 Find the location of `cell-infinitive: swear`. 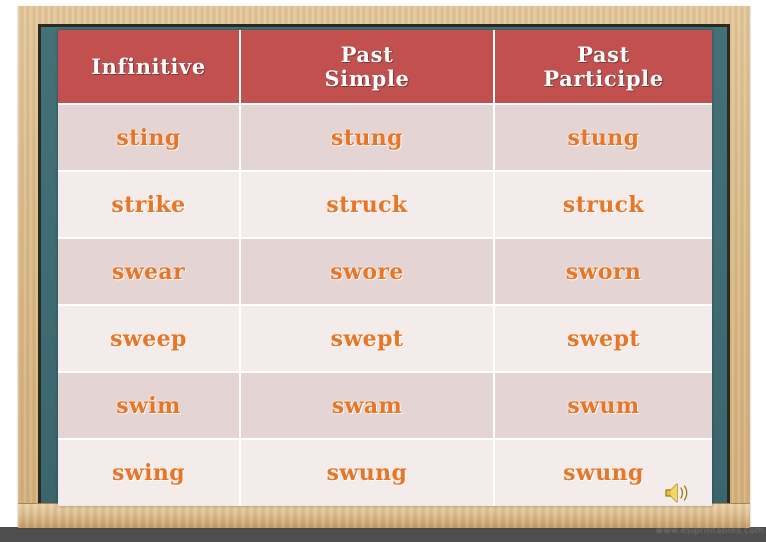

cell-infinitive: swear is located at coordinates (149, 272).